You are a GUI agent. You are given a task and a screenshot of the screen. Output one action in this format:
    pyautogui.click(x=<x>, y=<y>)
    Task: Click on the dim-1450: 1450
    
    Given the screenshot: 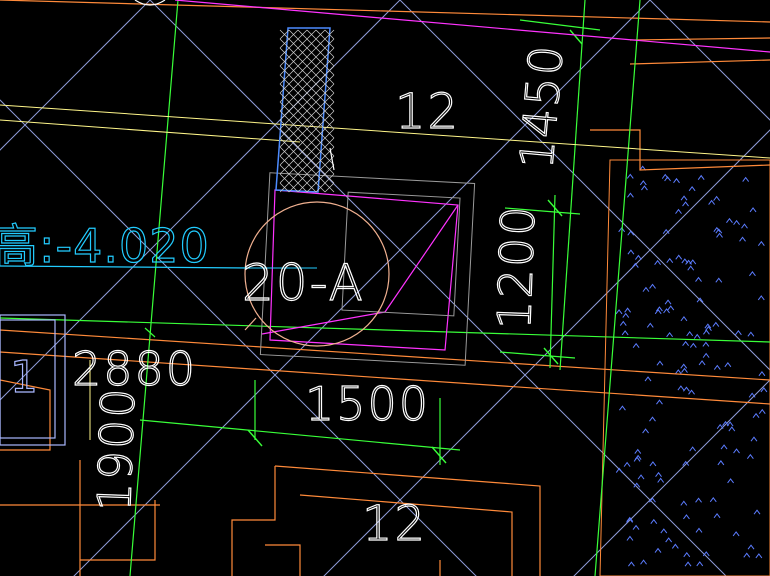 What is the action you would take?
    pyautogui.click(x=541, y=106)
    